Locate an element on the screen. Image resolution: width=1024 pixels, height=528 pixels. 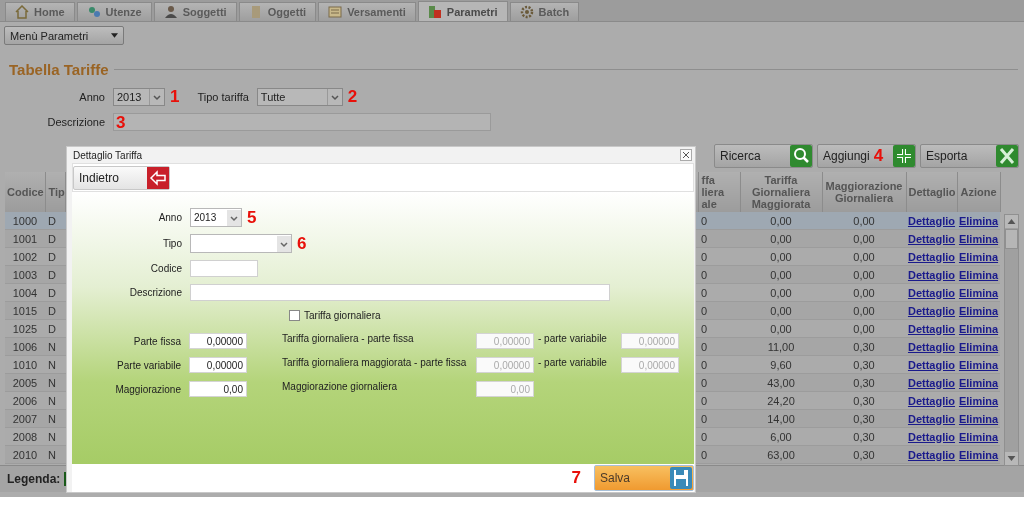
action-button: Ricerca is located at coordinates (763, 156).